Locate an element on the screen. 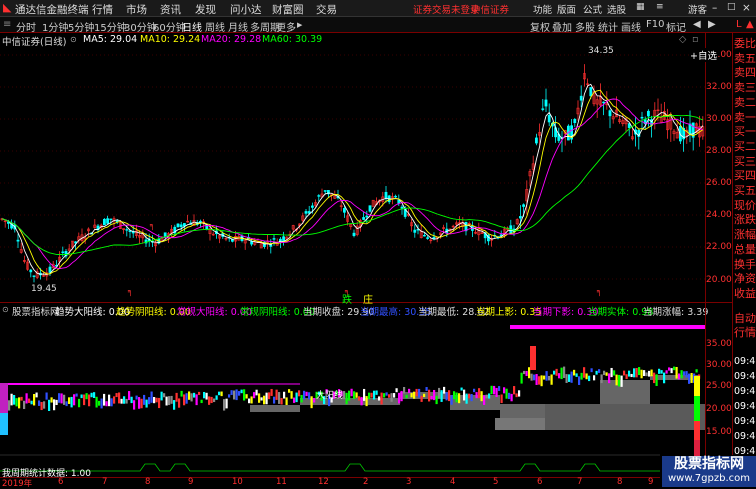  quote-time: 09:47 is located at coordinates (745, 436).